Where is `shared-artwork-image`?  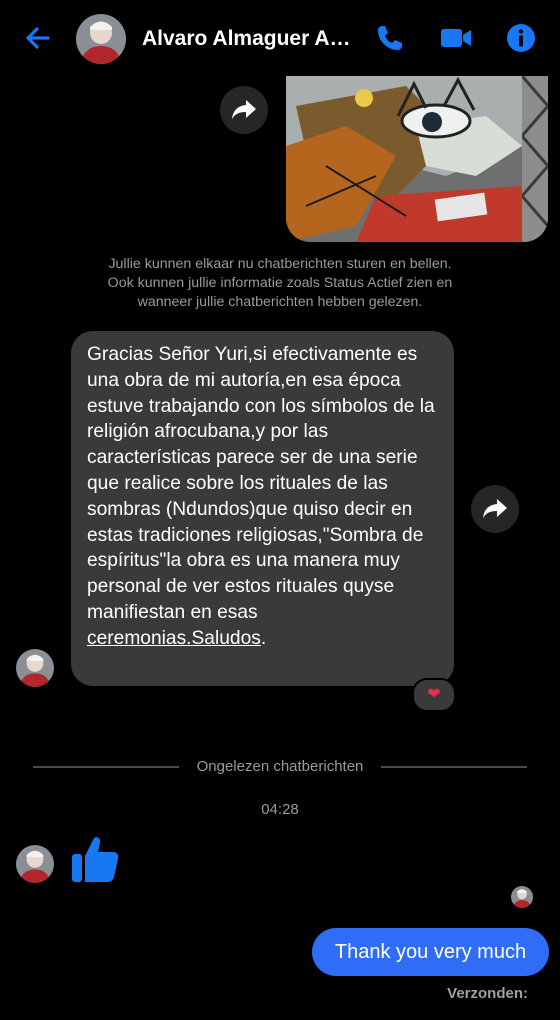
shared-artwork-image is located at coordinates (417, 159).